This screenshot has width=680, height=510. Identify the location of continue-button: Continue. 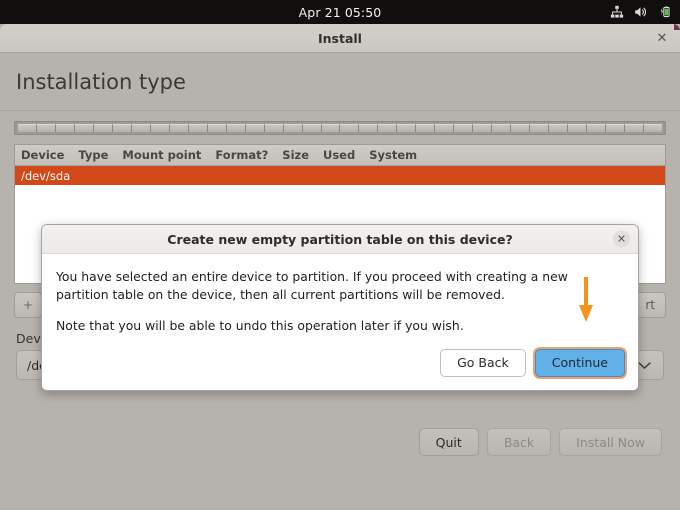
(579, 362).